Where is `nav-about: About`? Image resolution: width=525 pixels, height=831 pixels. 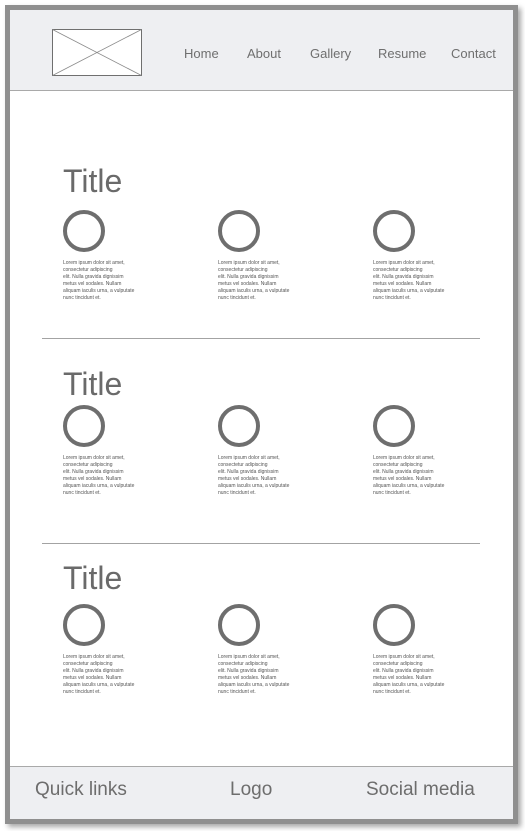
nav-about: About is located at coordinates (264, 53).